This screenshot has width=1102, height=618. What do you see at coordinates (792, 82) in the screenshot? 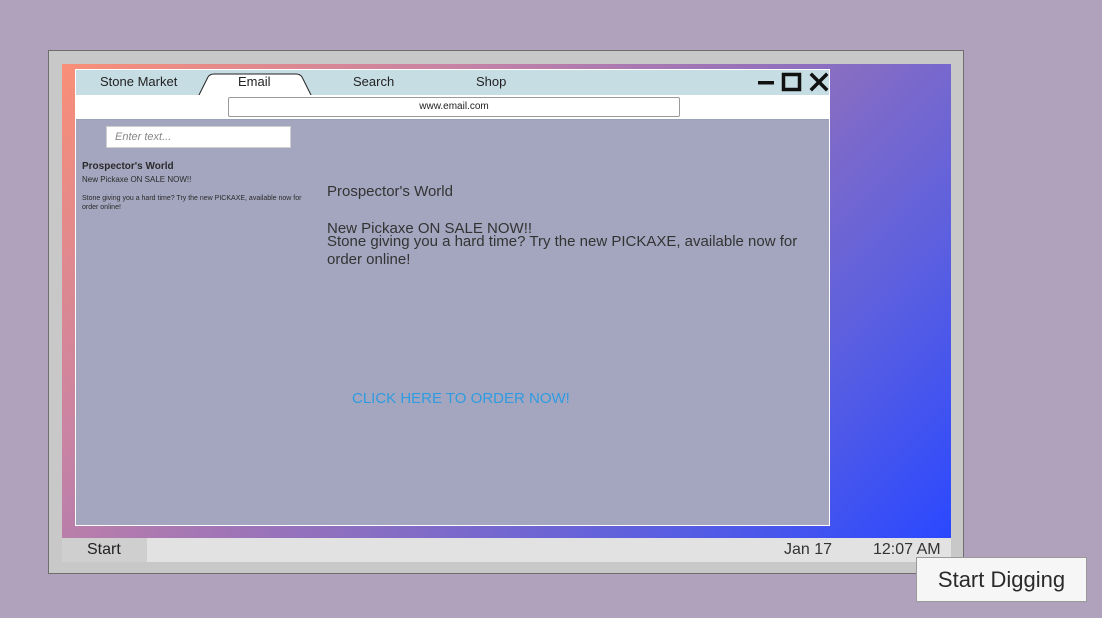
I see `maximize-icon` at bounding box center [792, 82].